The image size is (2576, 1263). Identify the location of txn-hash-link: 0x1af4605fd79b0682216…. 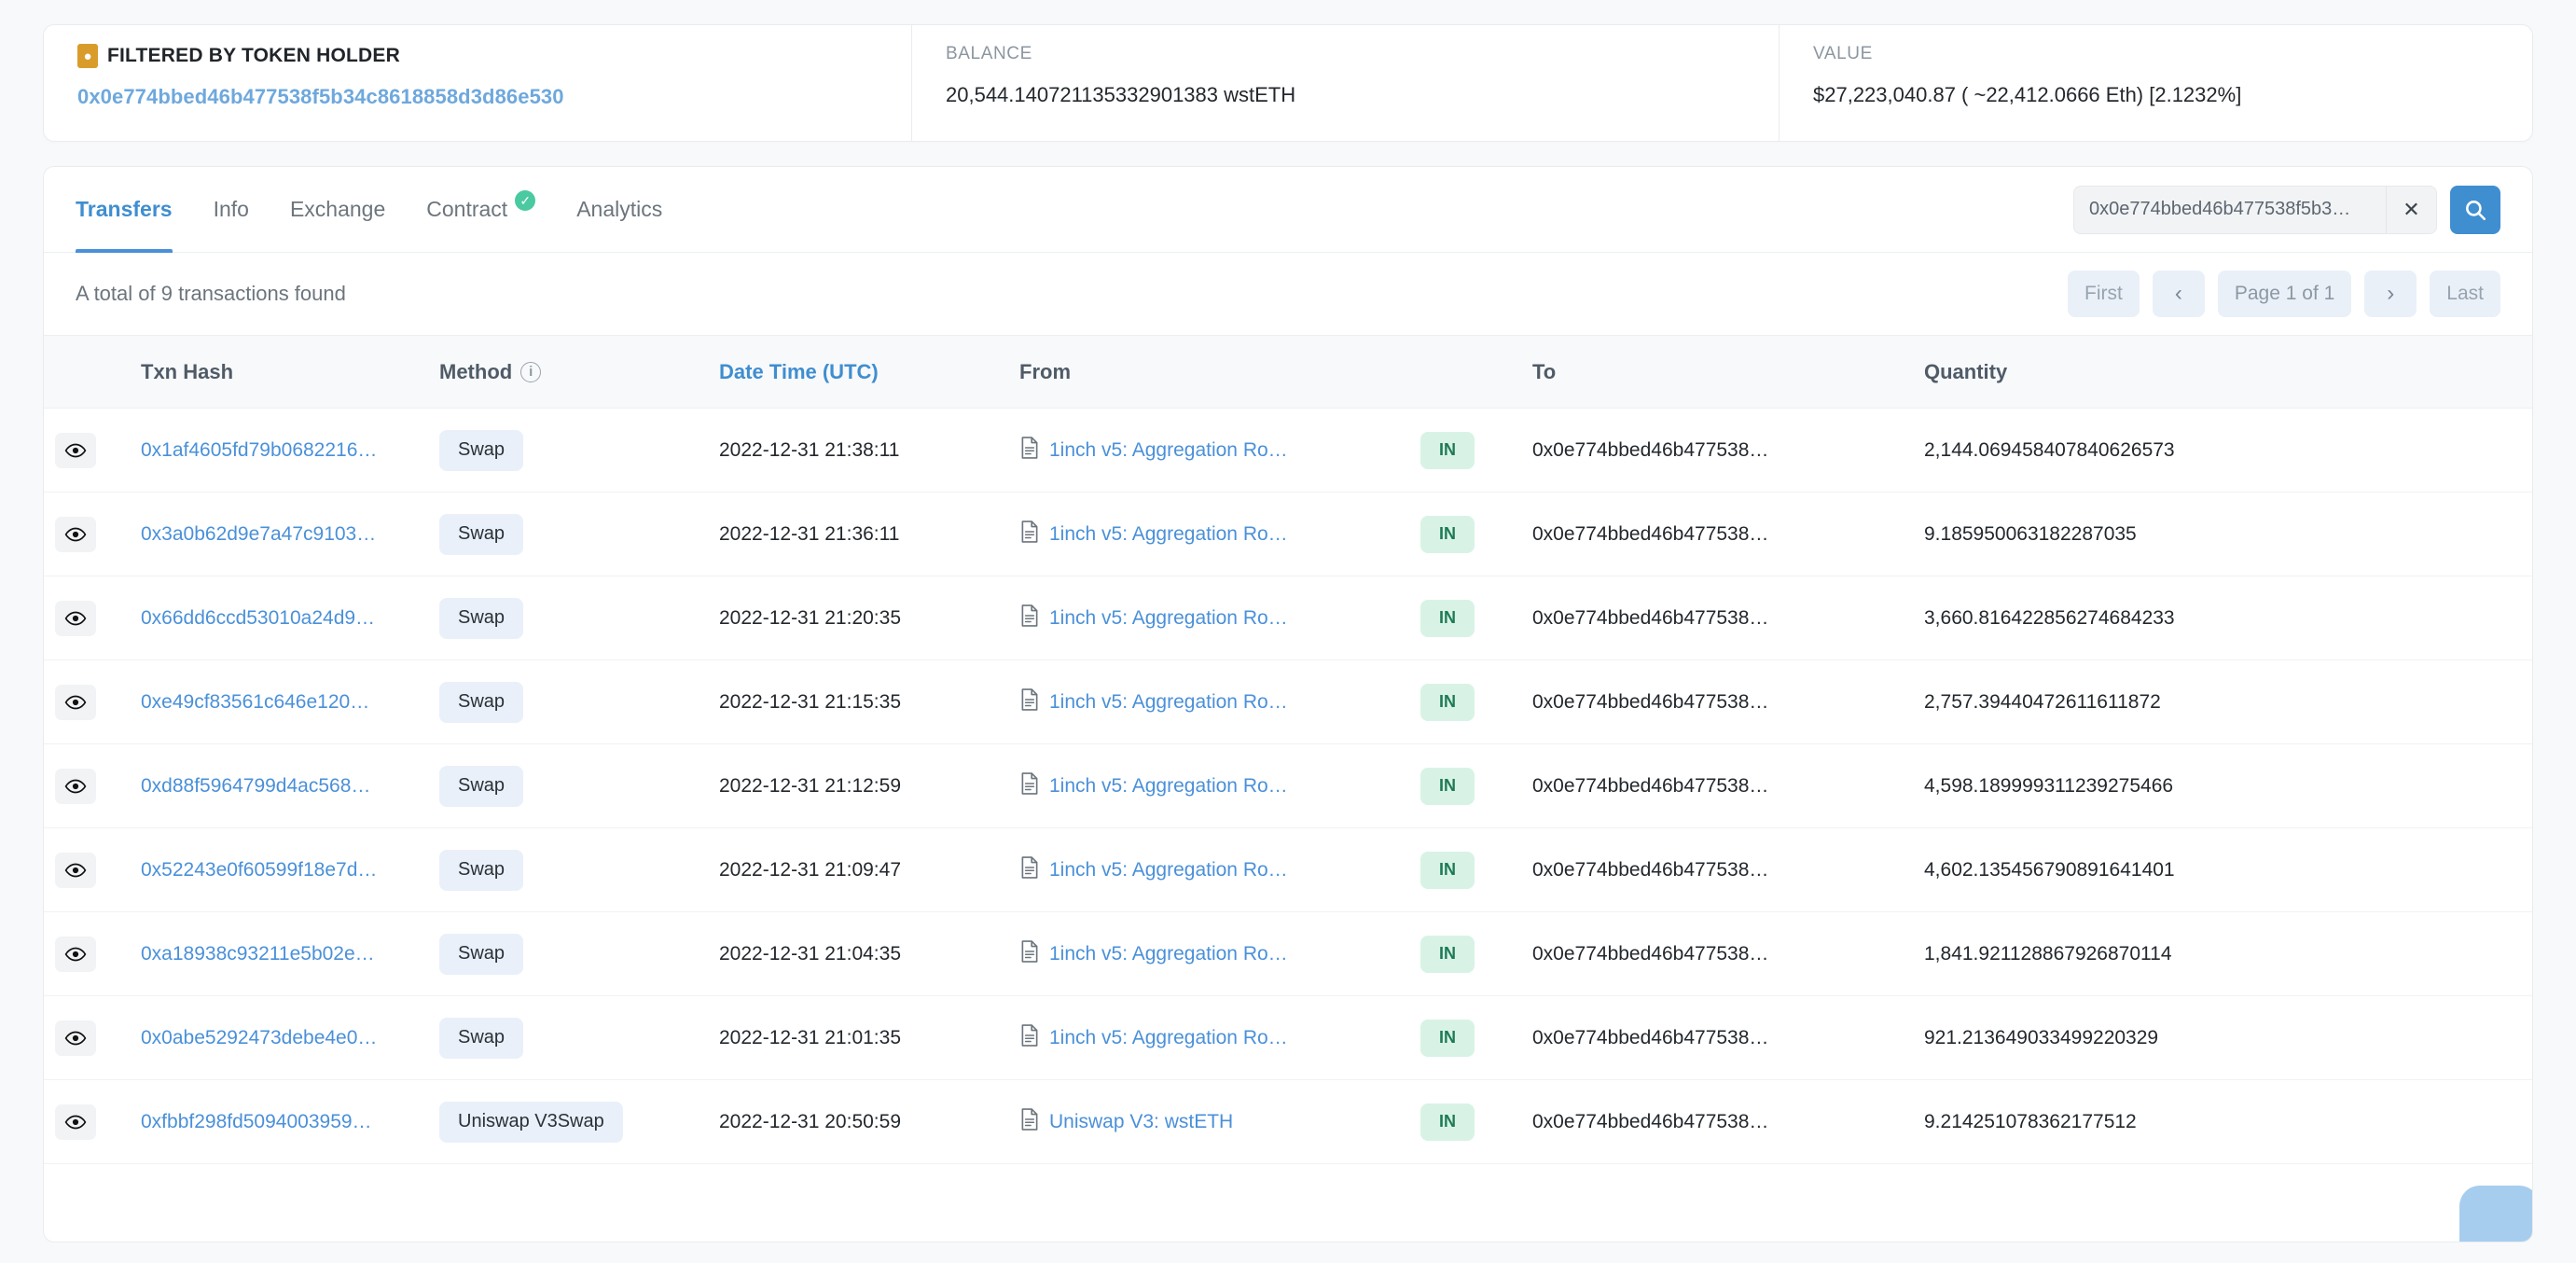
(259, 450).